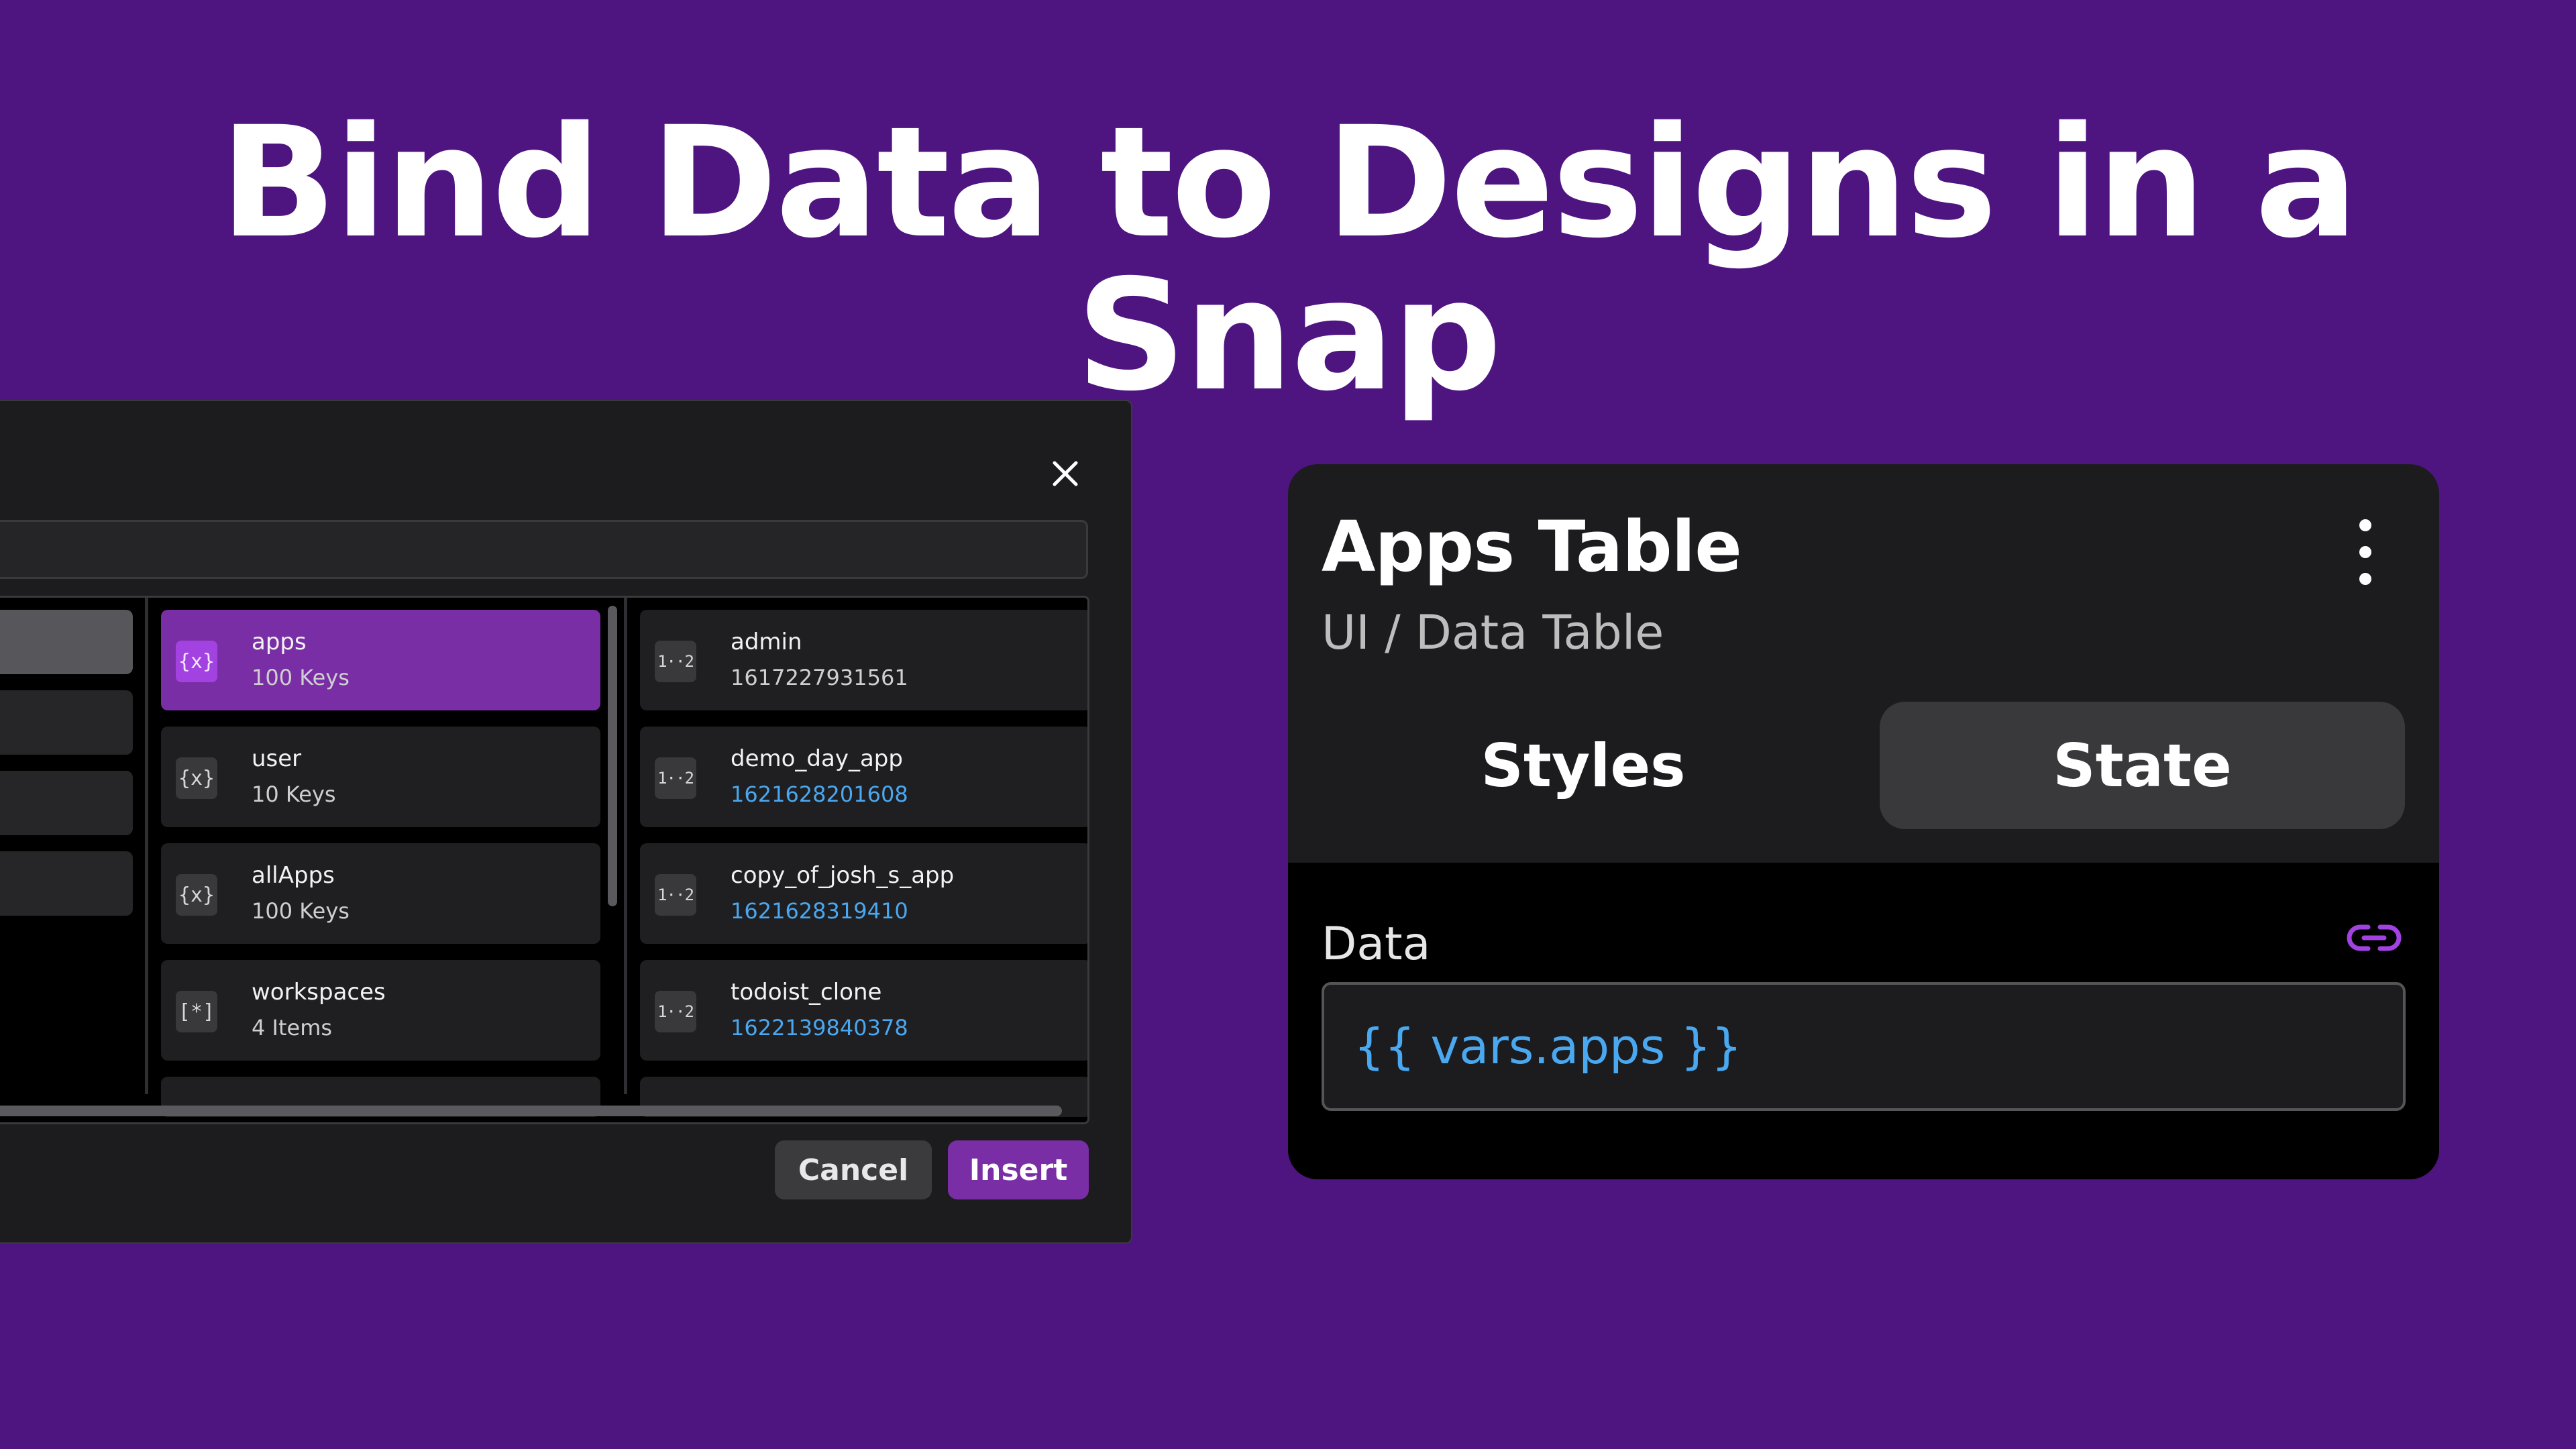 The width and height of the screenshot is (2576, 1449). Describe the element at coordinates (819, 911) in the screenshot. I see `item-value: 1621628319410` at that location.